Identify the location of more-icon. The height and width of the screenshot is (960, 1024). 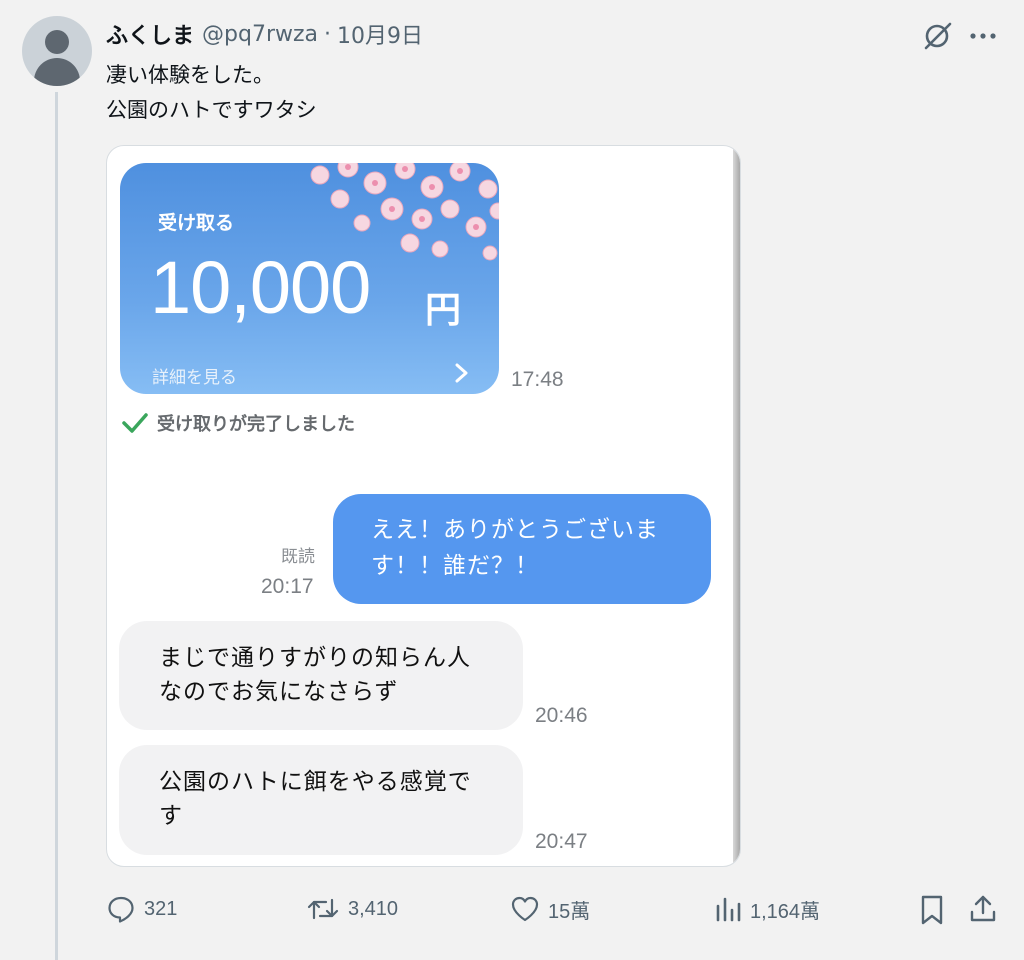
(983, 36).